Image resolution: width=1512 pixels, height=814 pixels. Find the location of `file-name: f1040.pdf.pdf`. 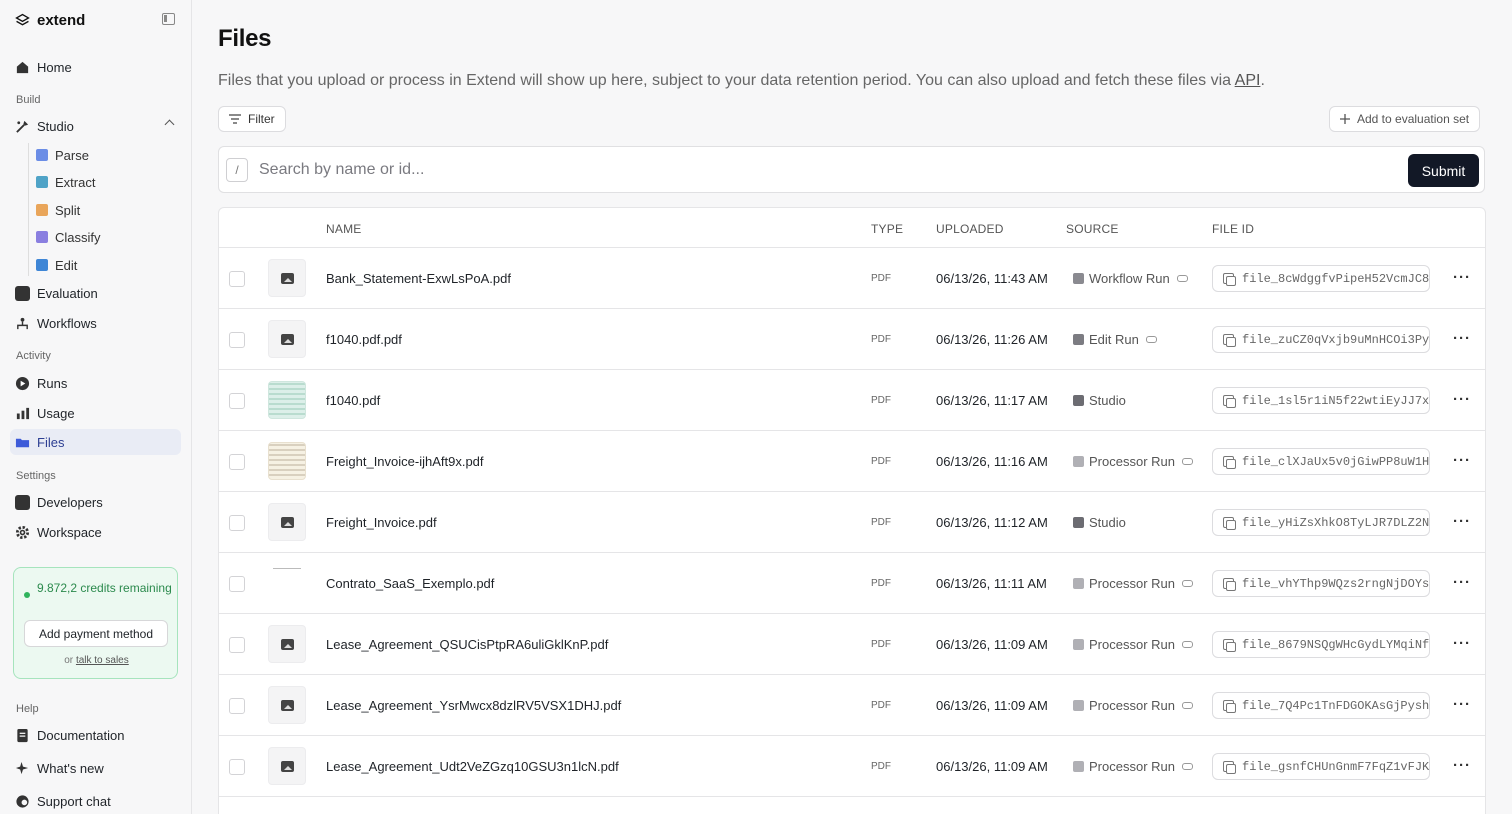

file-name: f1040.pdf.pdf is located at coordinates (364, 339).